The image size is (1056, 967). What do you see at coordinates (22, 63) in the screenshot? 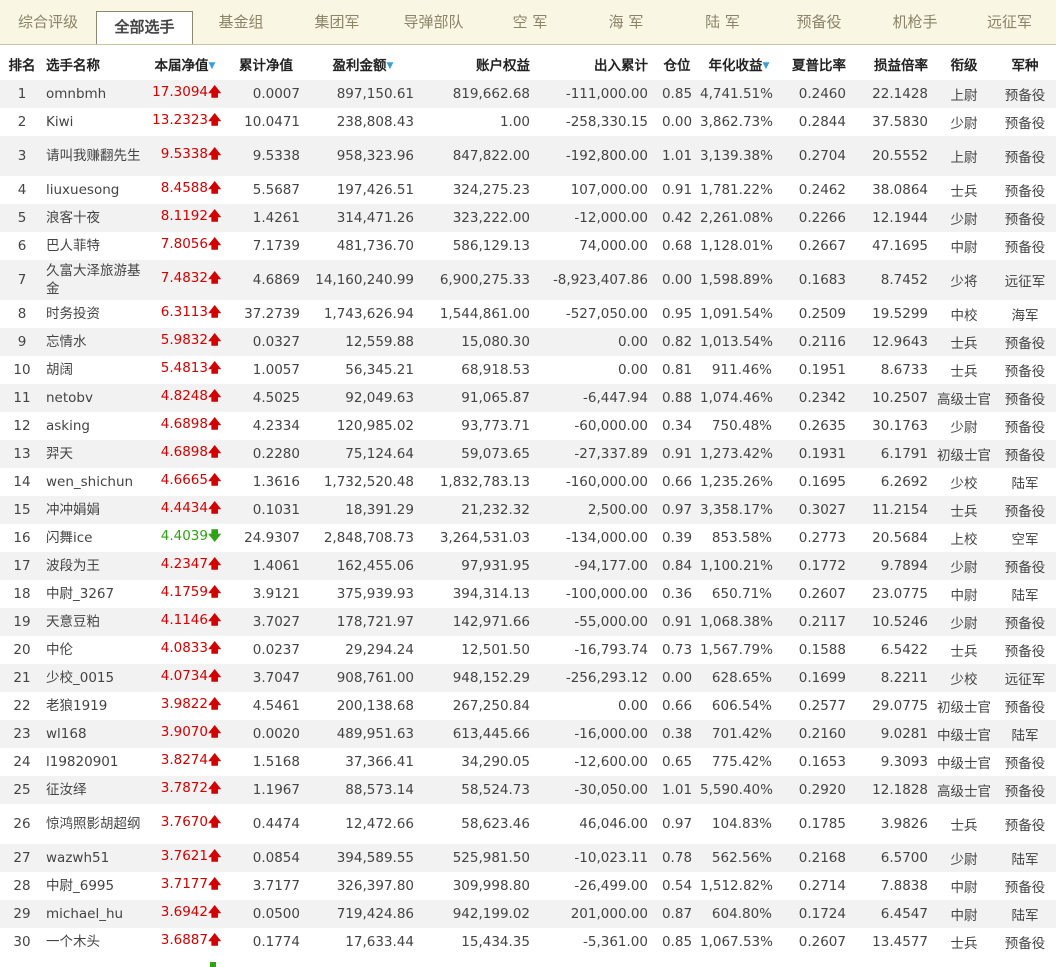
I see `header-rank: 排名` at bounding box center [22, 63].